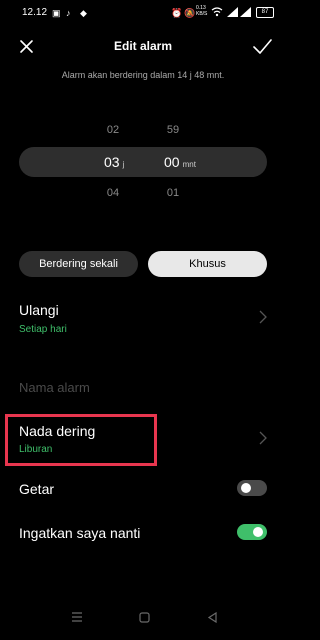 Image resolution: width=320 pixels, height=640 pixels. I want to click on alarm-countdown-text: Alarm akan berdering dalam 14 j 48 mnt., so click(143, 75).